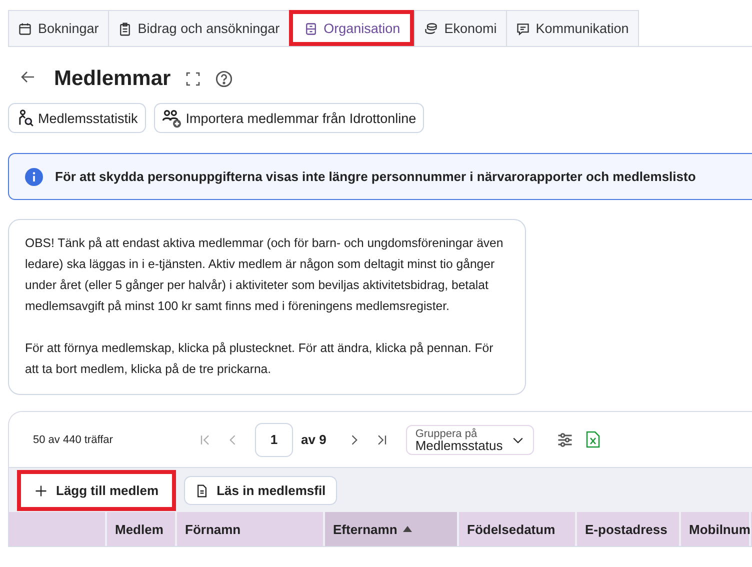 The image size is (752, 567). Describe the element at coordinates (25, 118) in the screenshot. I see `person-search-icon` at that location.